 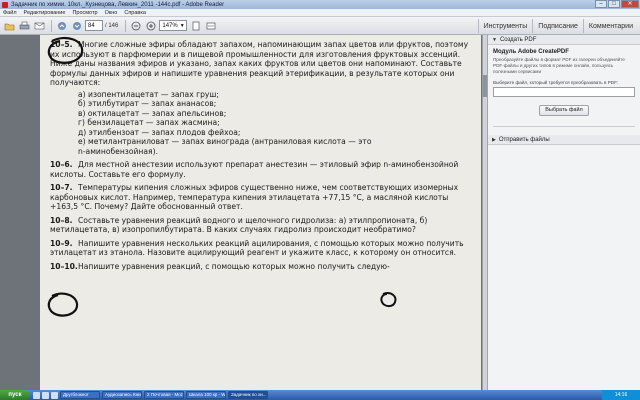 What do you see at coordinates (10, 13) in the screenshot?
I see `menu-file: Файл` at bounding box center [10, 13].